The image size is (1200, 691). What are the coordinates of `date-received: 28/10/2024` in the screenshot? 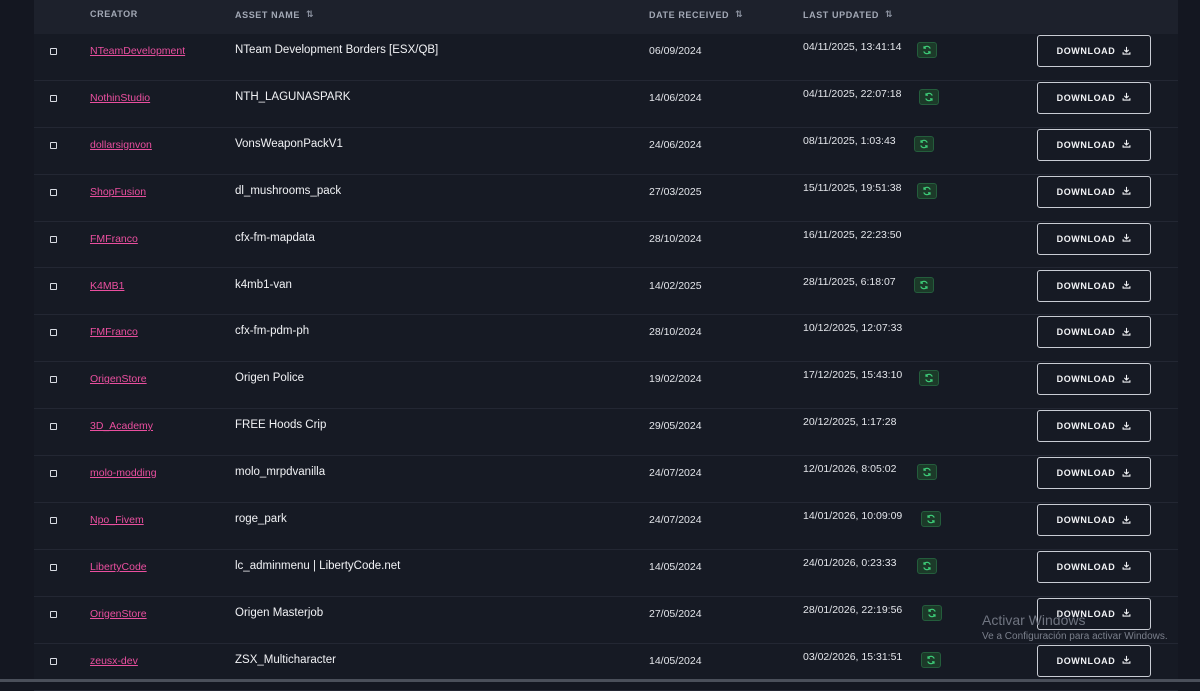 It's located at (675, 238).